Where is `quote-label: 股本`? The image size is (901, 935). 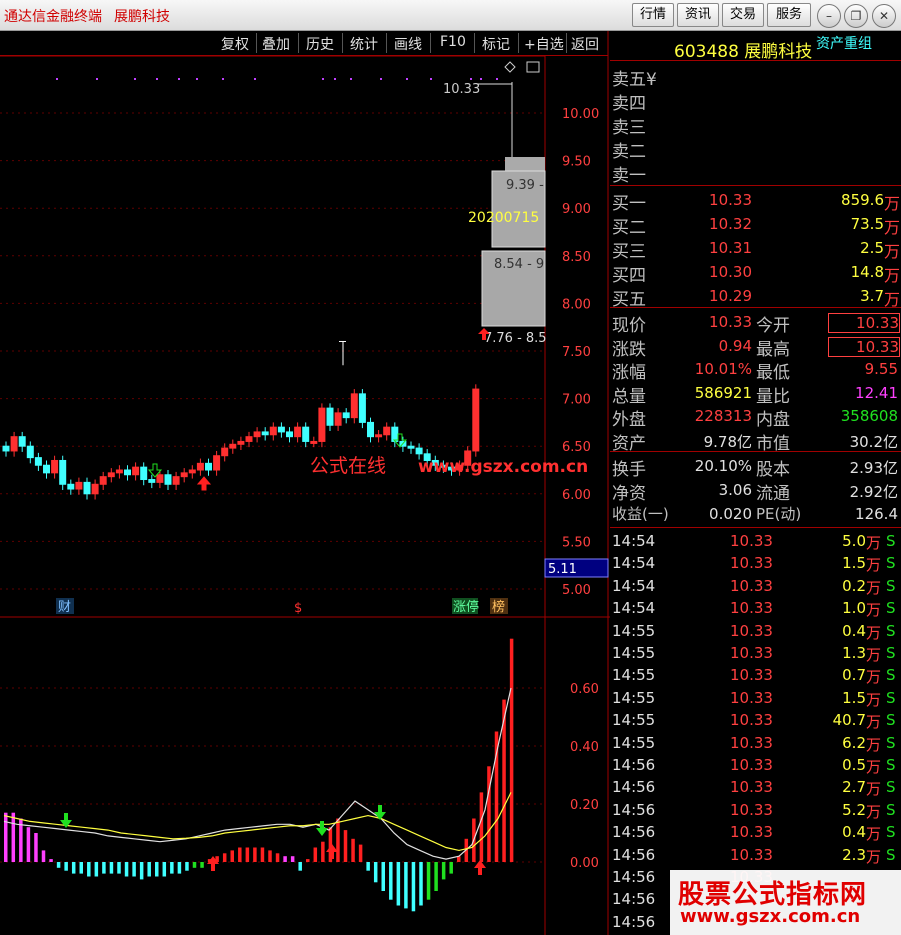 quote-label: 股本 is located at coordinates (773, 470).